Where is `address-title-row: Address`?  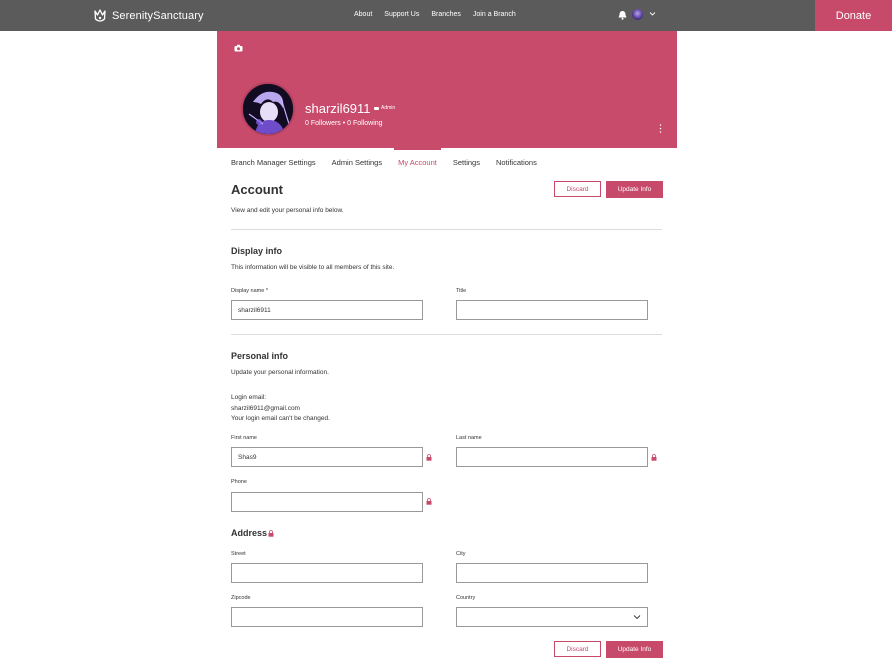
address-title-row: Address is located at coordinates (252, 533).